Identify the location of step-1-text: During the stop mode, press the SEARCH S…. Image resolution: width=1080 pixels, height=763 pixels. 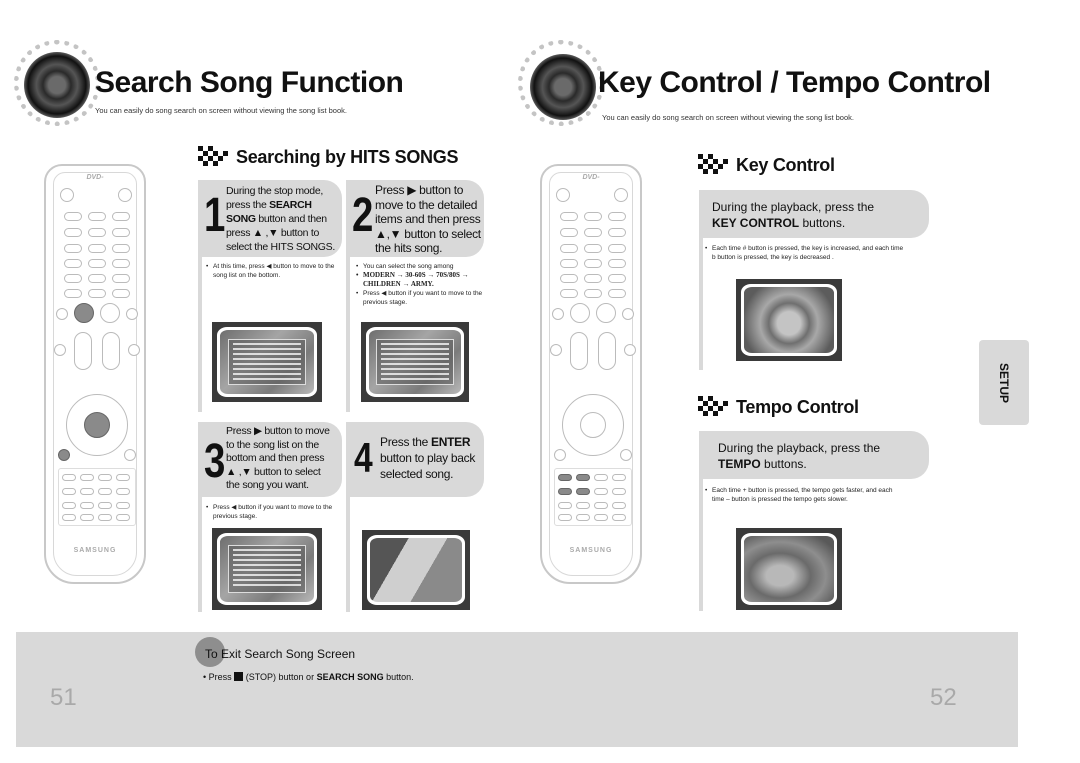
(280, 219).